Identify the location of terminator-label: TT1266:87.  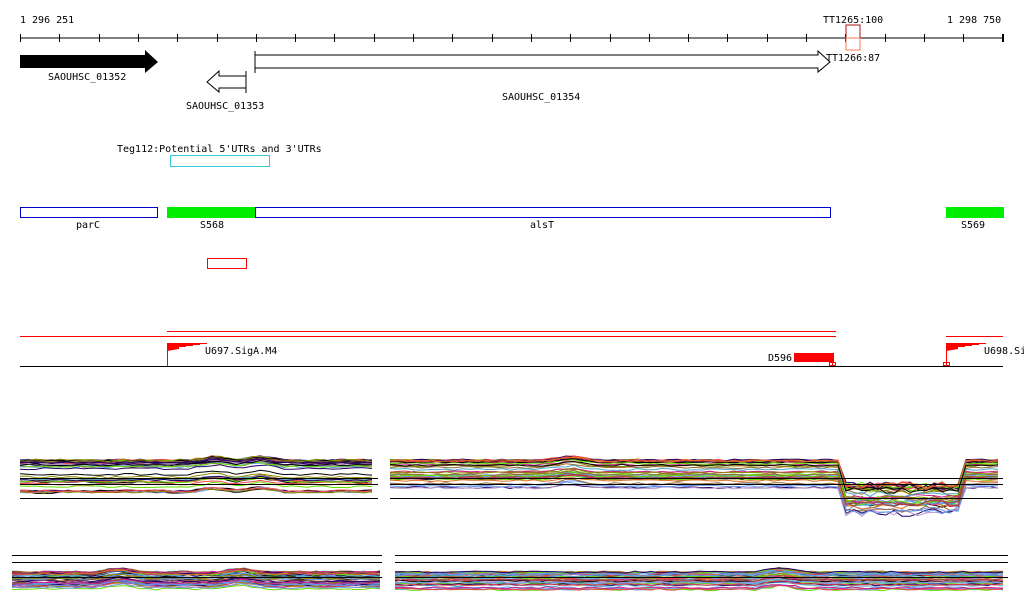
(853, 58).